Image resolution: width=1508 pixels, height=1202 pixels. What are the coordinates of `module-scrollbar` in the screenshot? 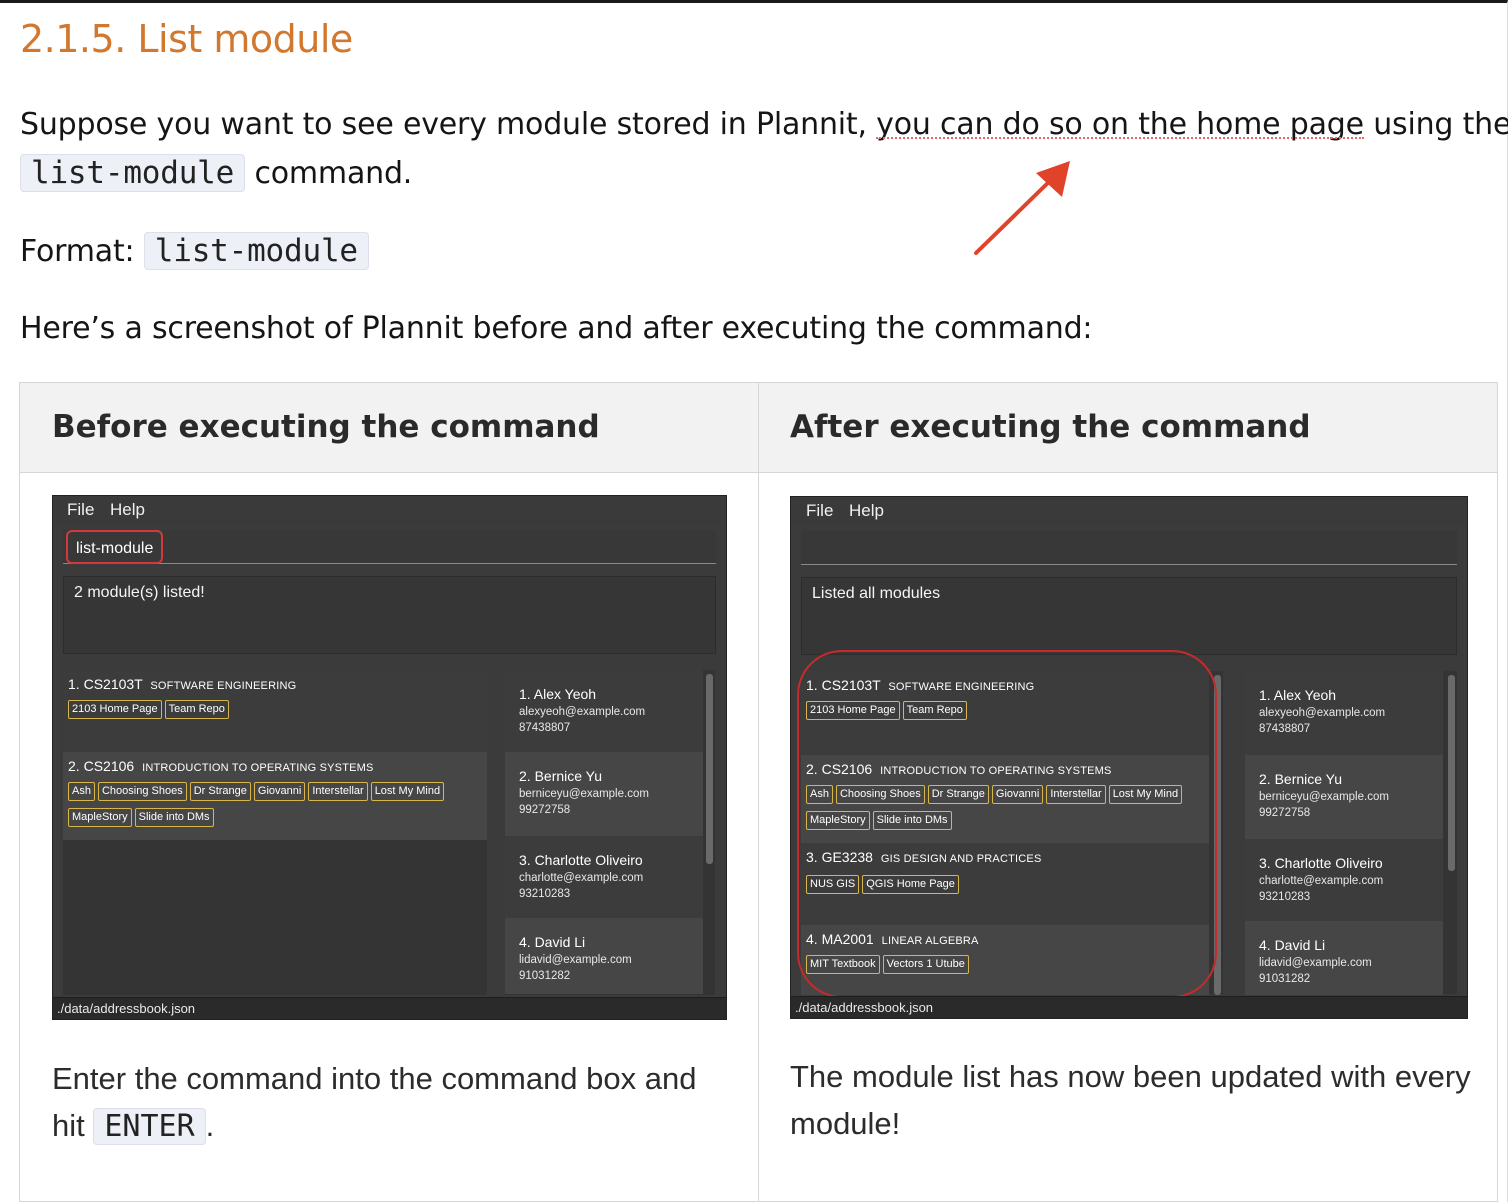 It's located at (1217, 835).